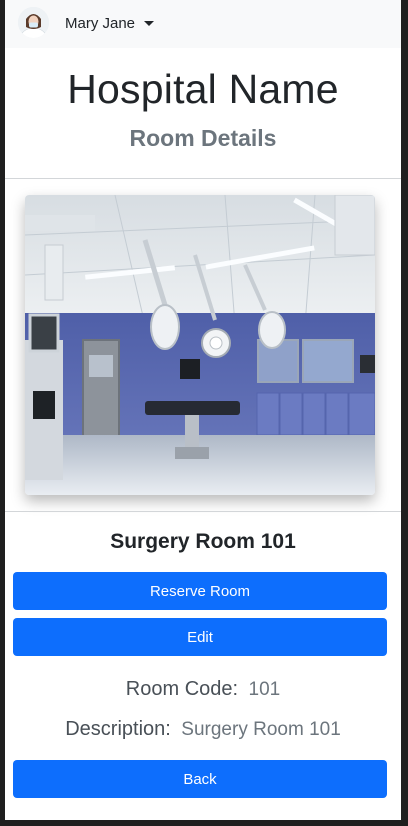  I want to click on description-label: Description:, so click(118, 729).